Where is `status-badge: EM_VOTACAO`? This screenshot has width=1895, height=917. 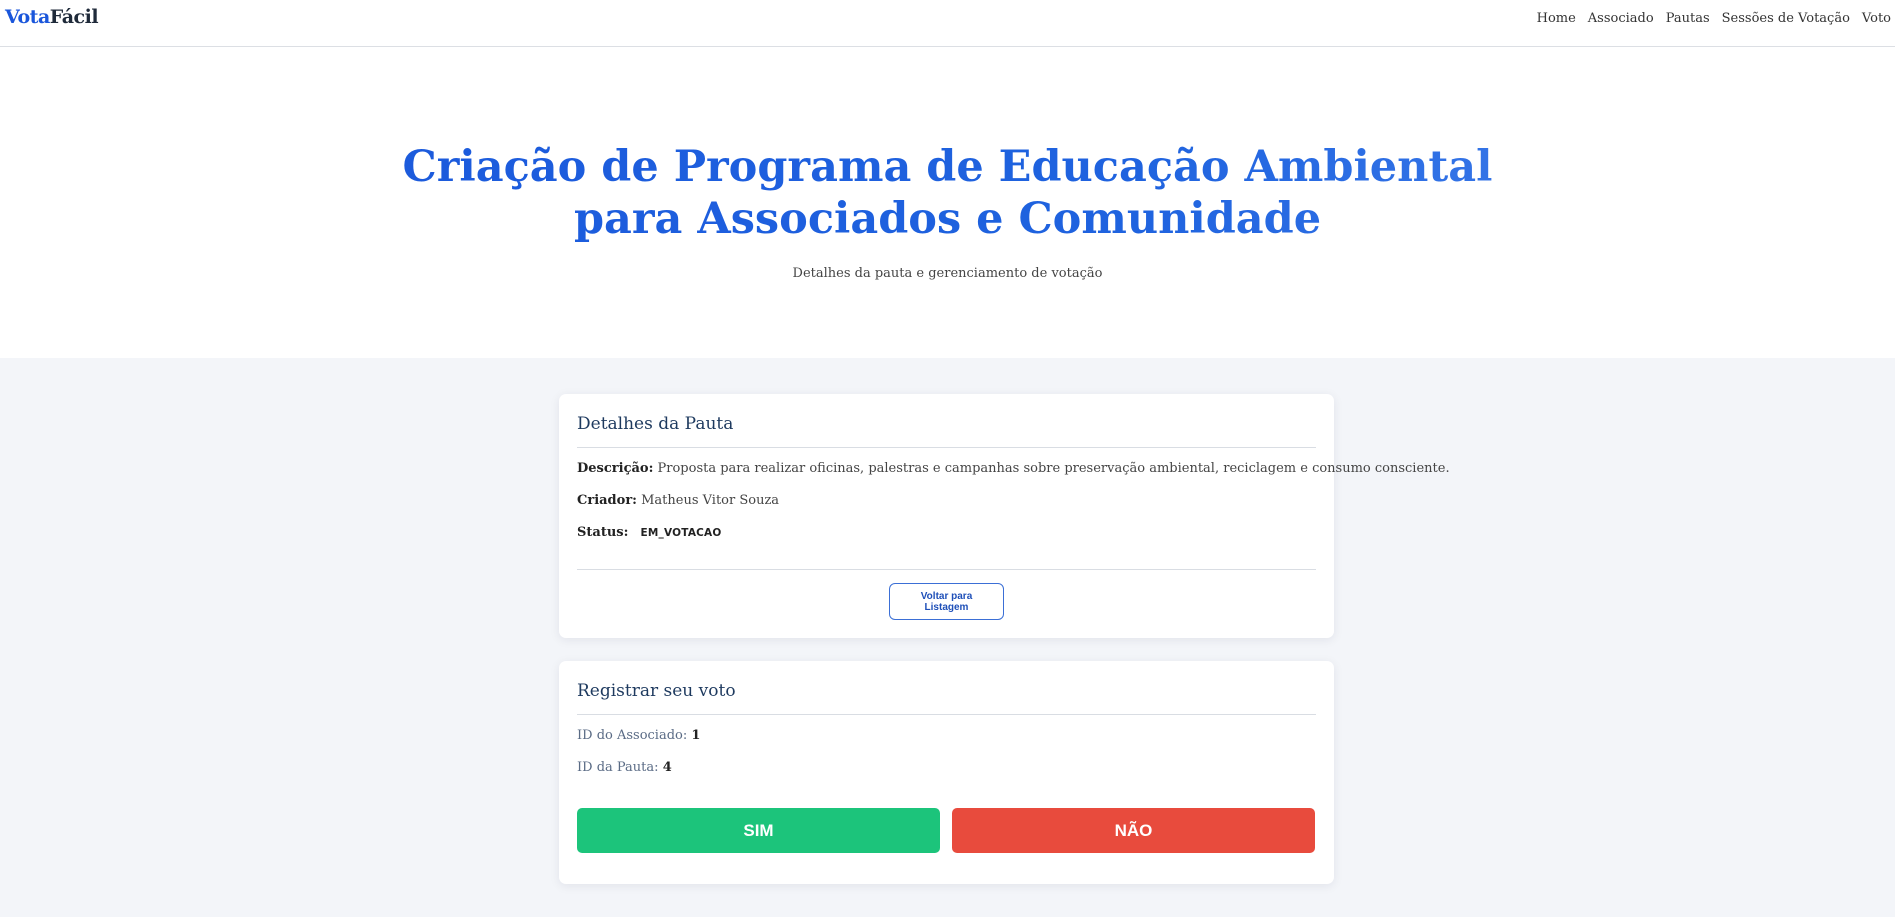 status-badge: EM_VOTACAO is located at coordinates (681, 533).